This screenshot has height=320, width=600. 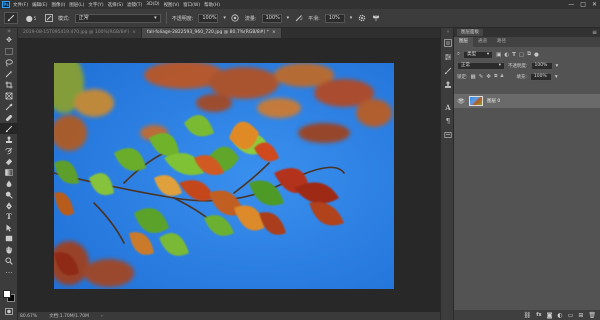 I want to click on color-swatches, so click(x=9, y=296).